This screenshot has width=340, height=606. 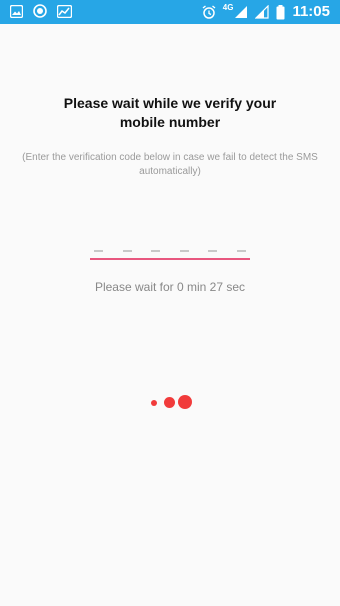 What do you see at coordinates (209, 12) in the screenshot?
I see `alarm-icon` at bounding box center [209, 12].